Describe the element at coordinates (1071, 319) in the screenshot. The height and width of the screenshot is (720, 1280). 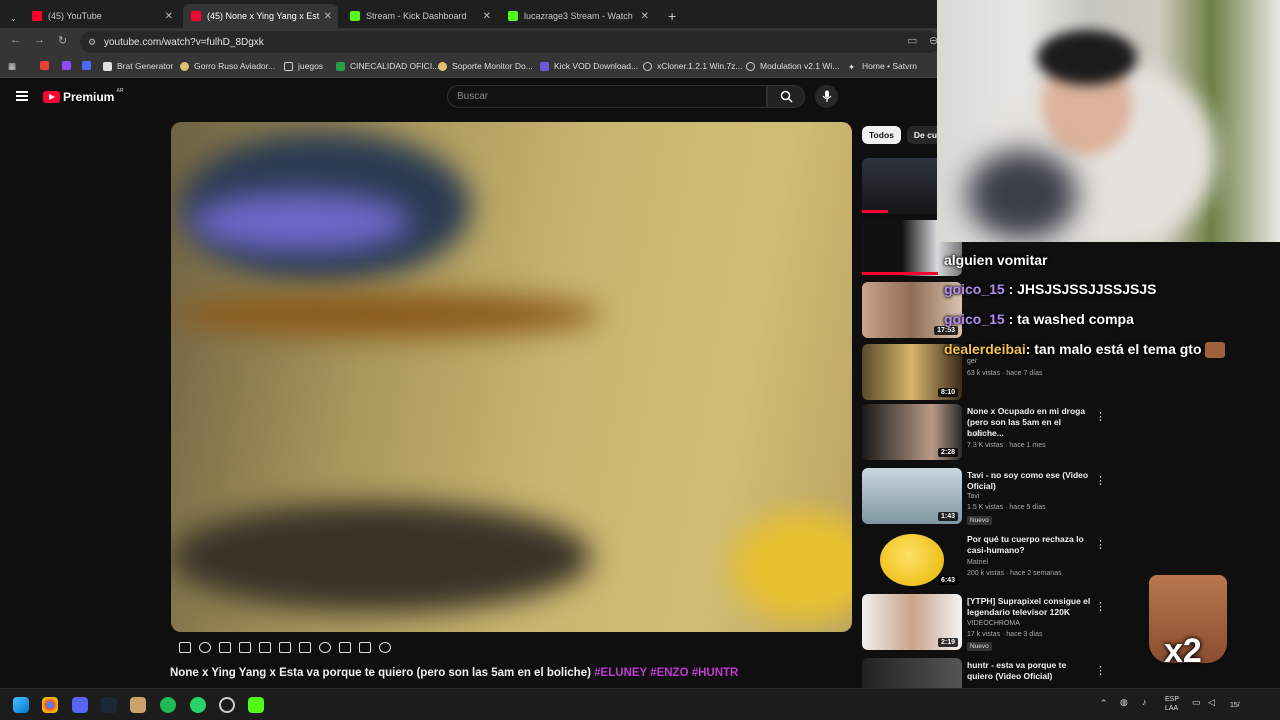
I see `chat-text: : ta washed compa` at that location.